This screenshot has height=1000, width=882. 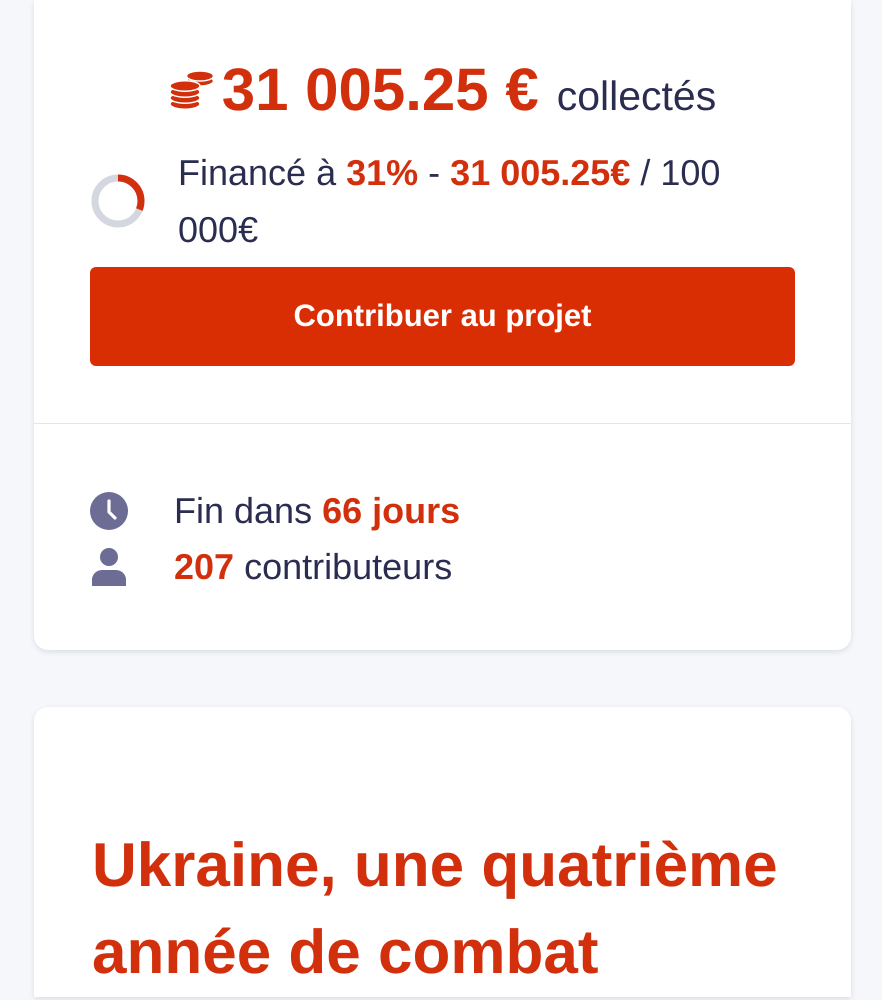 I want to click on coins-icon, so click(x=191, y=90).